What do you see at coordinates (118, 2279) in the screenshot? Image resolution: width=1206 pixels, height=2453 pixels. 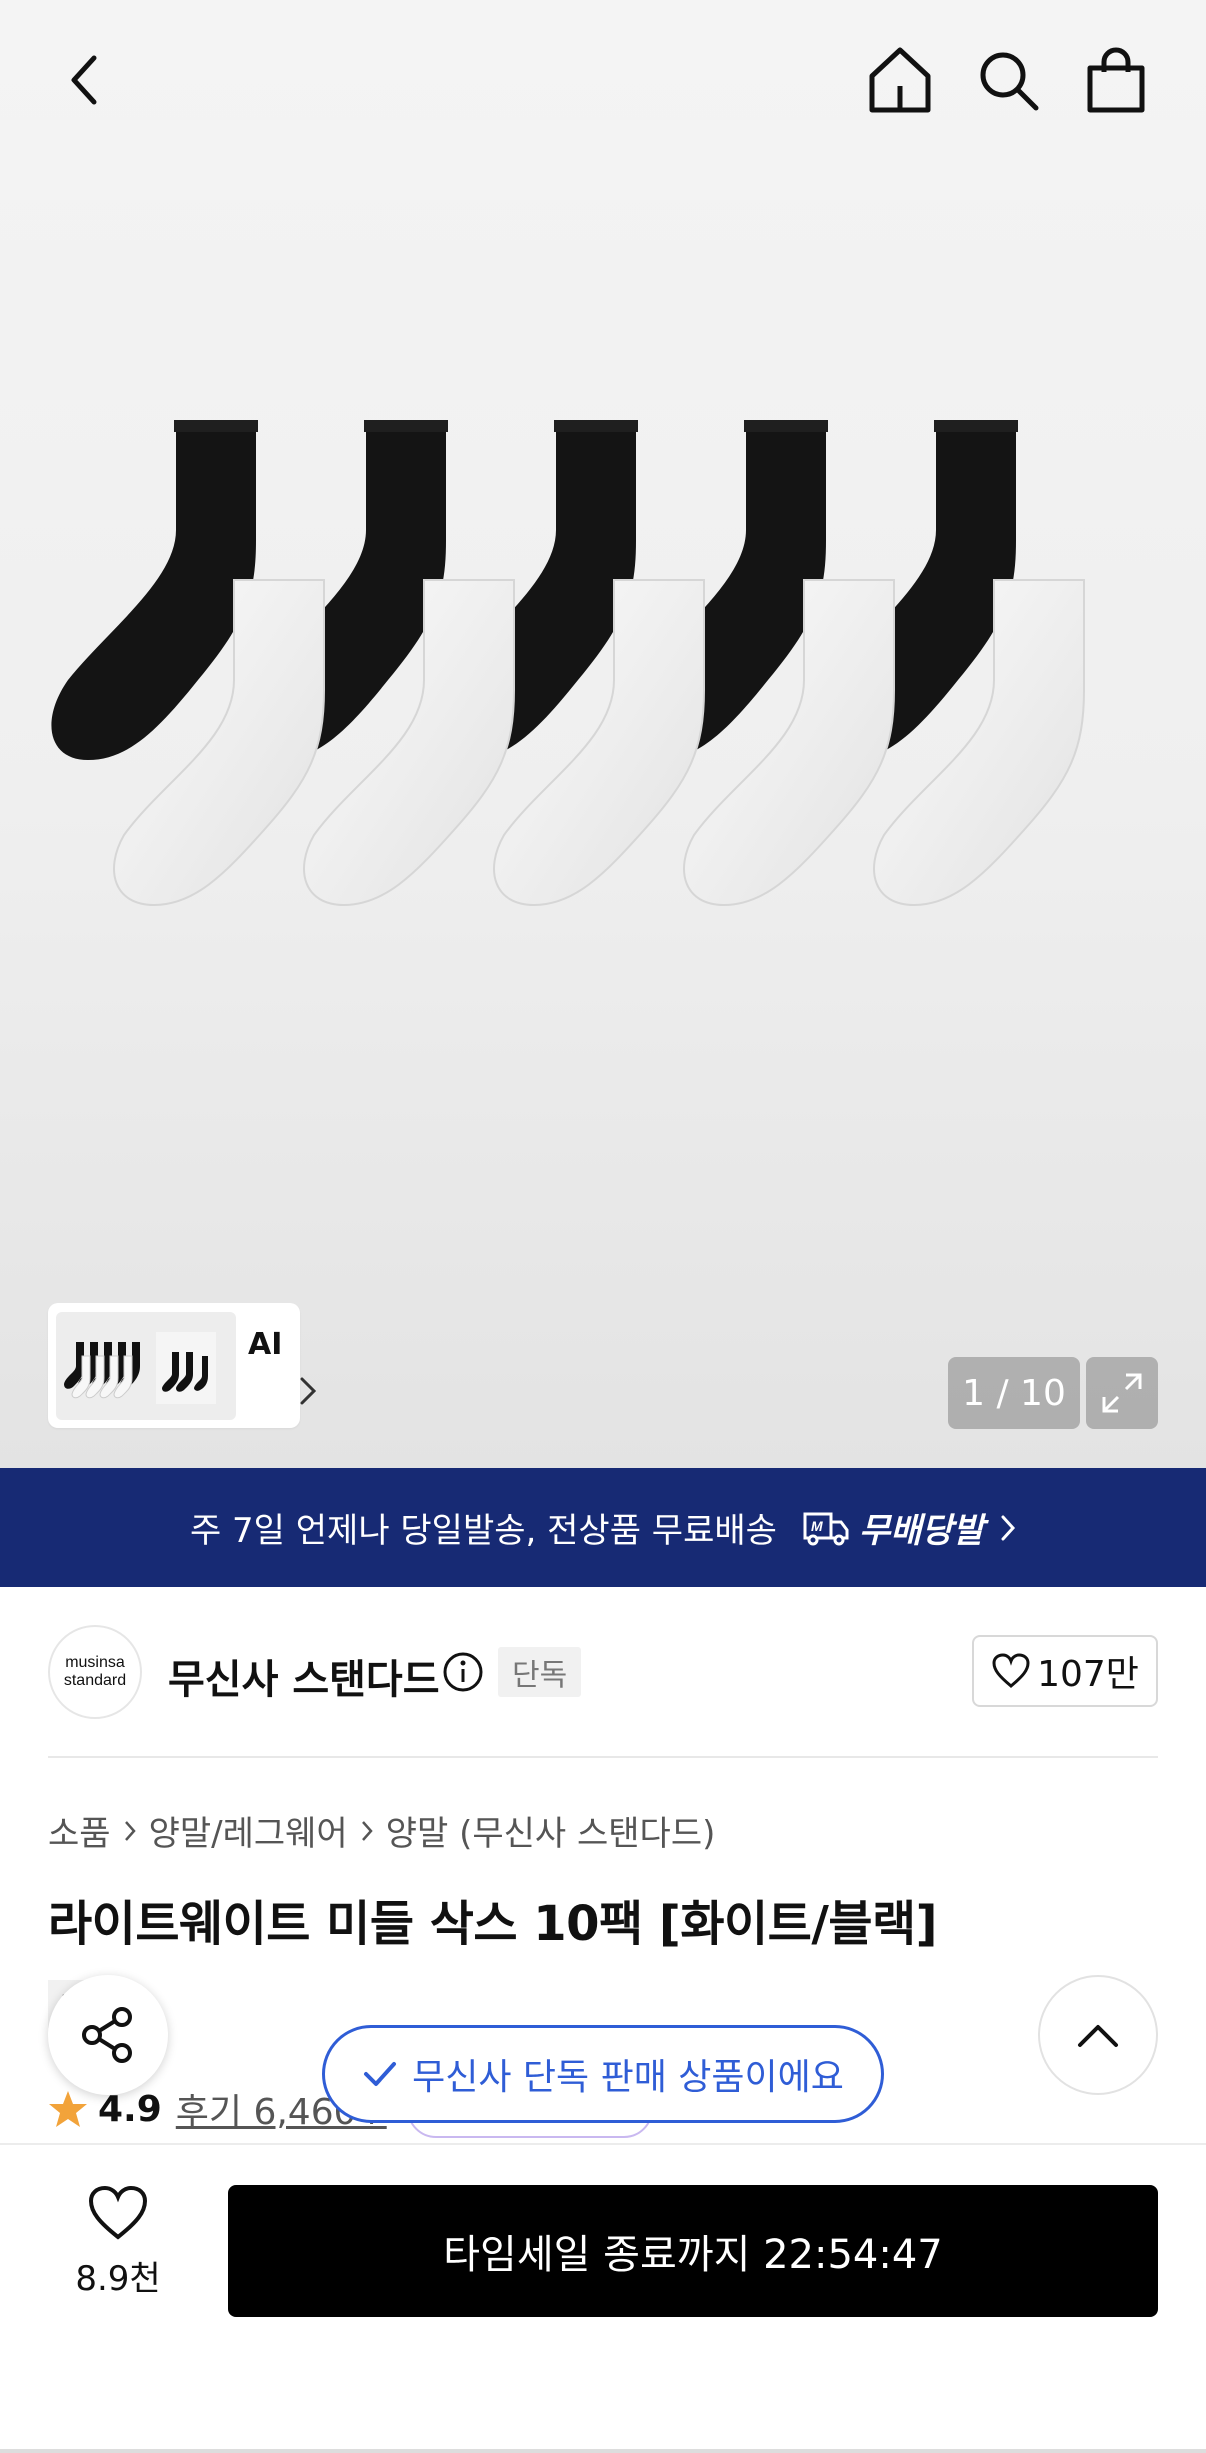 I see `wishlist-count: 8.9천` at bounding box center [118, 2279].